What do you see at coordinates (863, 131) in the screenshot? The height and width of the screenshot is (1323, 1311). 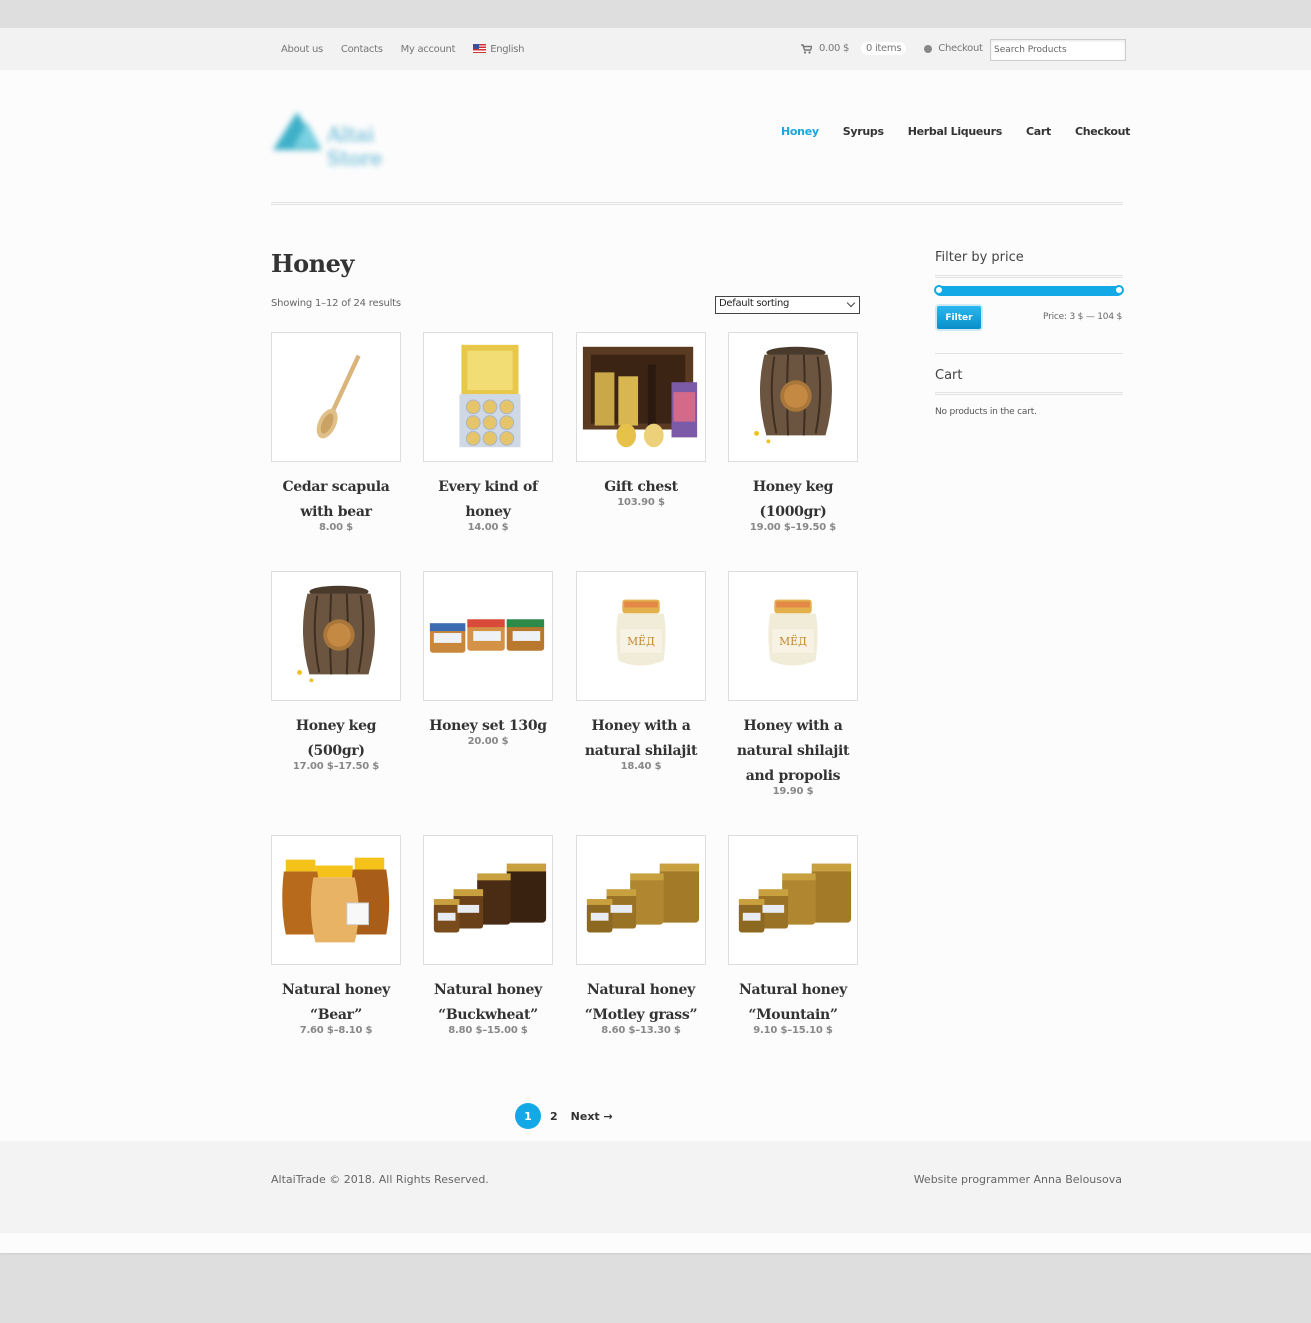 I see `nav-syrups: Syrups` at bounding box center [863, 131].